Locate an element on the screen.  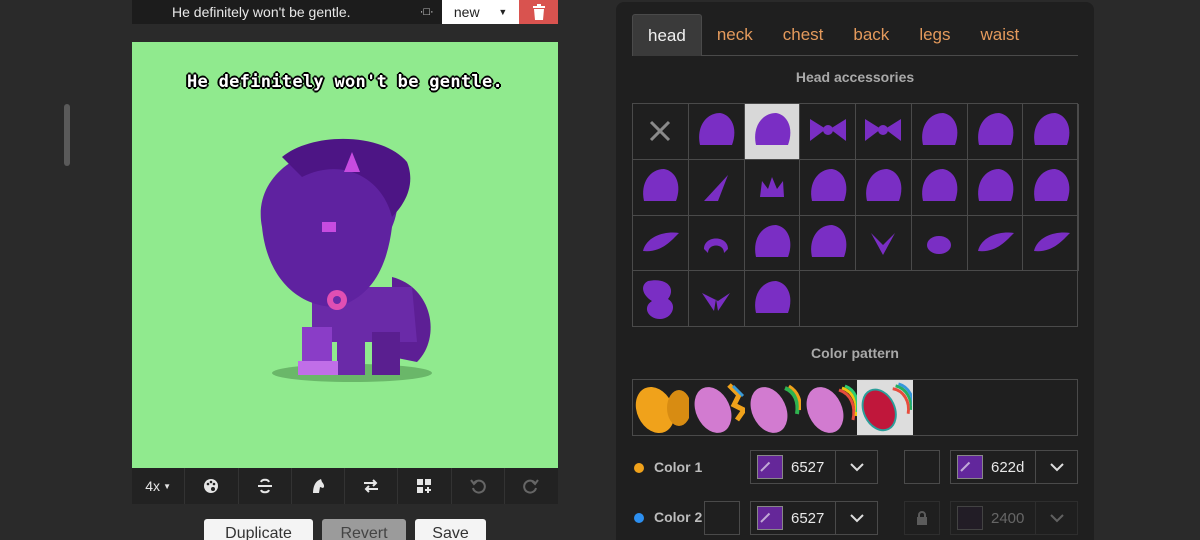
redo-button is located at coordinates (531, 486).